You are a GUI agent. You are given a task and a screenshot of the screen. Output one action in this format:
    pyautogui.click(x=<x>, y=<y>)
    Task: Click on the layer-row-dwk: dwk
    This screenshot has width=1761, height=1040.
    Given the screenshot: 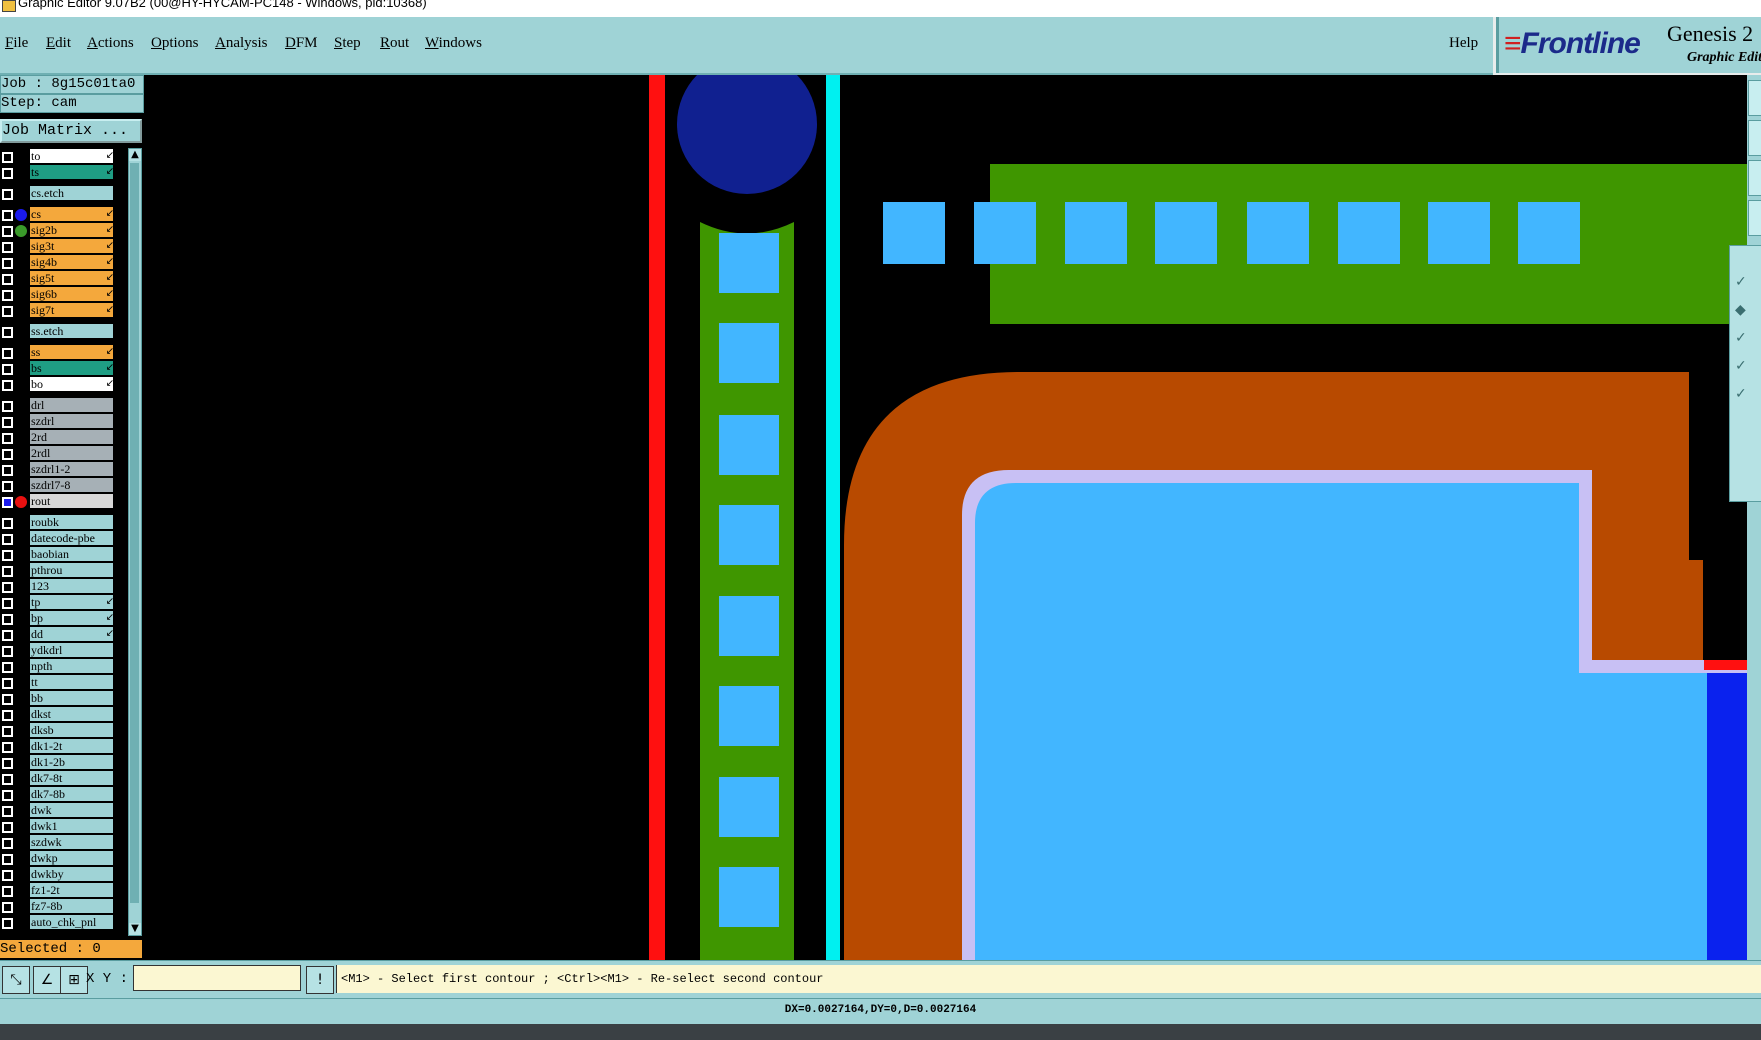 What is the action you would take?
    pyautogui.click(x=57, y=811)
    